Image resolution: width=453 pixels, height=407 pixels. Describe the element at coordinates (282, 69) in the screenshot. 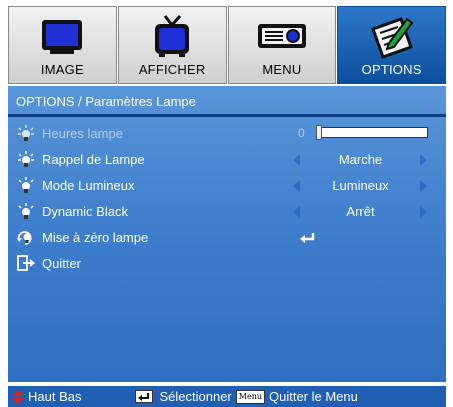

I see `tab-label: MENU` at that location.